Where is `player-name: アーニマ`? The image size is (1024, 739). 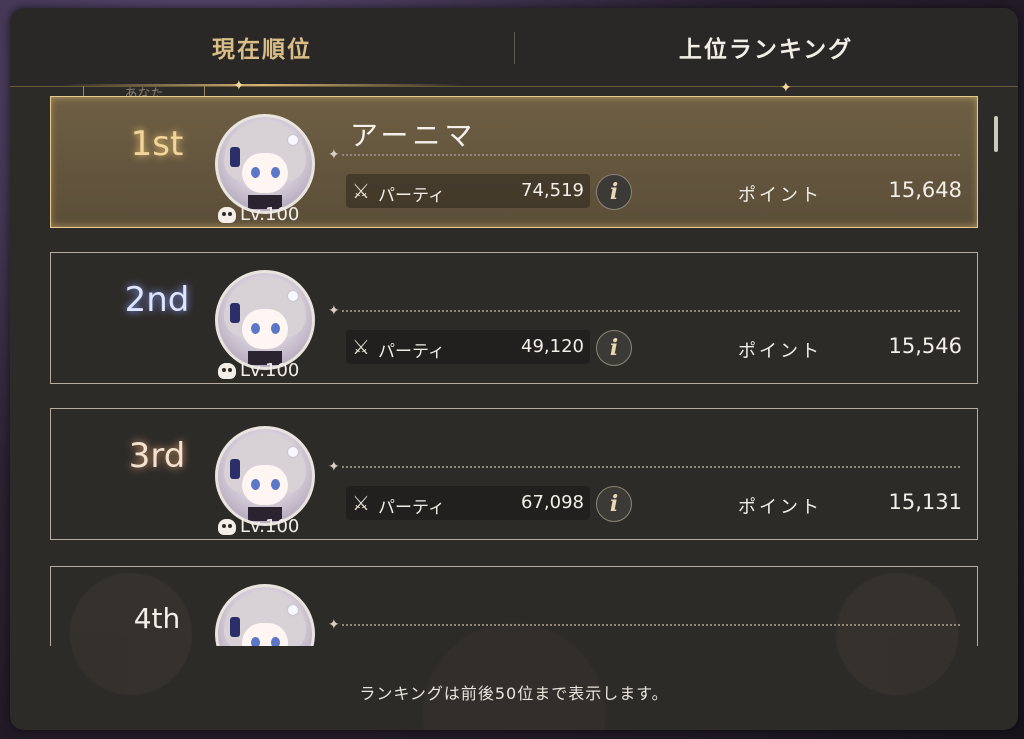
player-name: アーニマ is located at coordinates (413, 135).